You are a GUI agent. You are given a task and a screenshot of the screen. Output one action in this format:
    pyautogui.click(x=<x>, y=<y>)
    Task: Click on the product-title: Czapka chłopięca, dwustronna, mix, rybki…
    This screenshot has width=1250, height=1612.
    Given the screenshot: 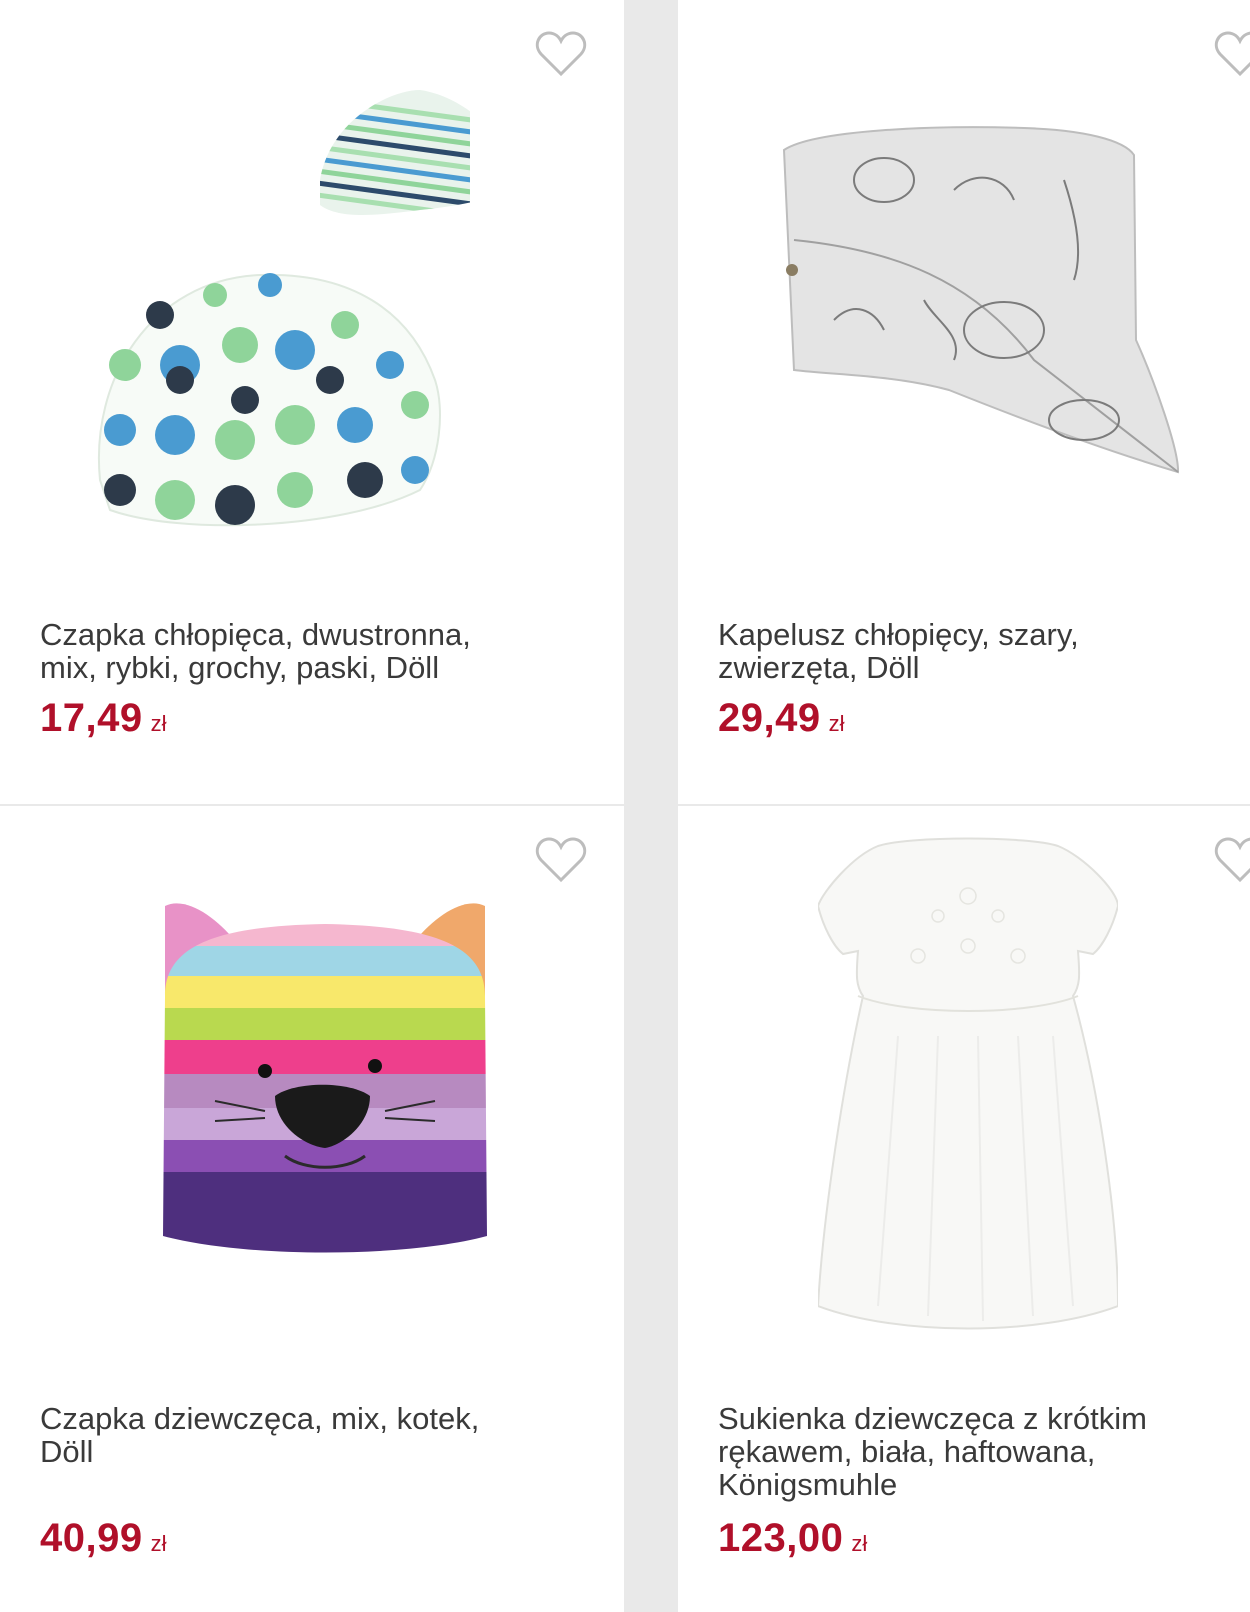 What is the action you would take?
    pyautogui.click(x=290, y=651)
    